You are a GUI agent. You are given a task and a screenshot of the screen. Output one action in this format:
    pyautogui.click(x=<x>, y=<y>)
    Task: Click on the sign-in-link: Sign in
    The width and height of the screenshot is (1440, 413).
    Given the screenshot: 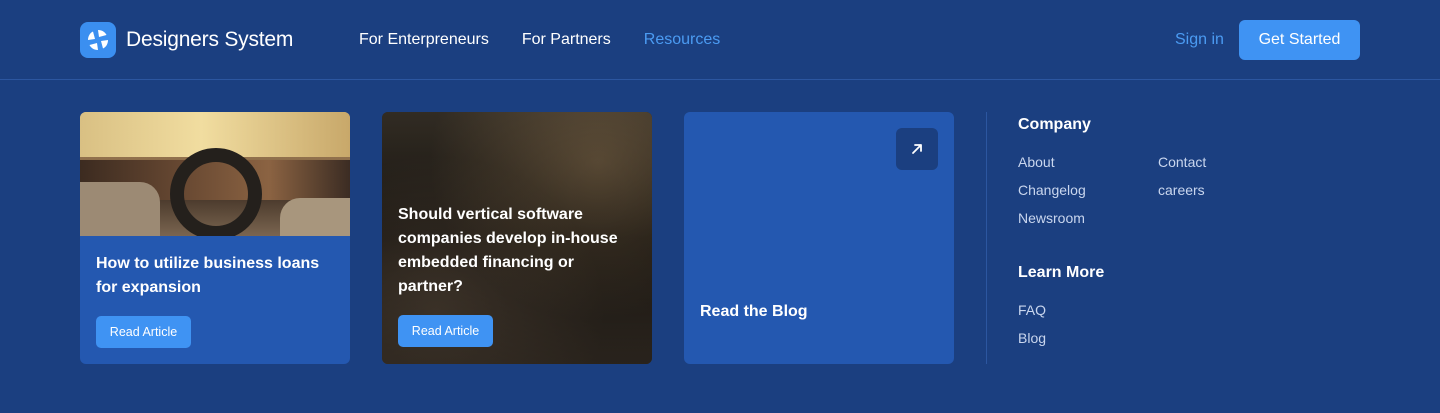 What is the action you would take?
    pyautogui.click(x=1199, y=40)
    